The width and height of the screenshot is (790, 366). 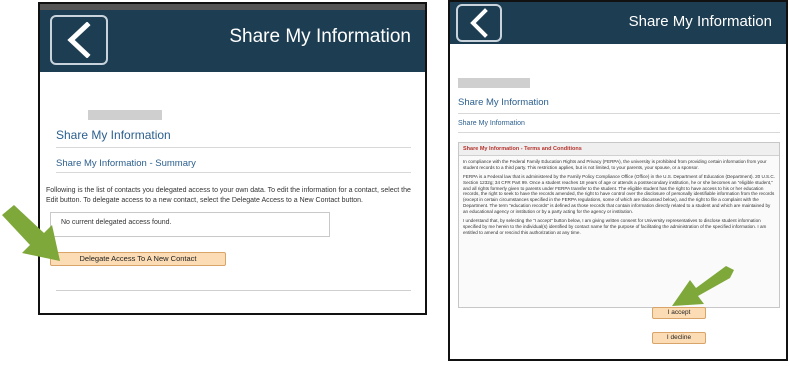 What do you see at coordinates (126, 163) in the screenshot?
I see `section-heading: Share My Information - Summary` at bounding box center [126, 163].